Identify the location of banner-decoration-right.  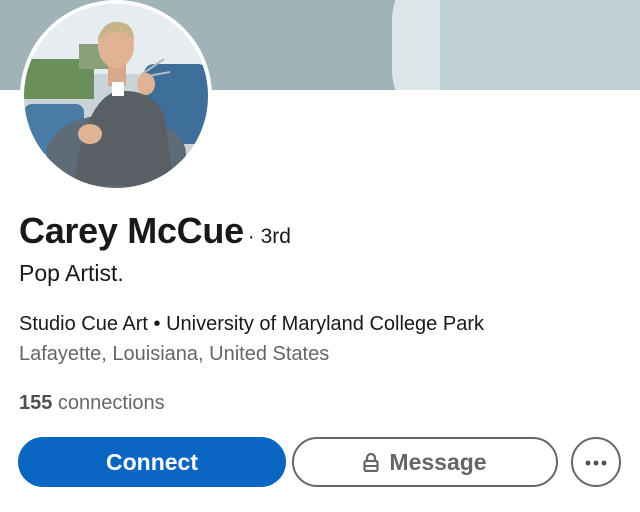
(540, 45).